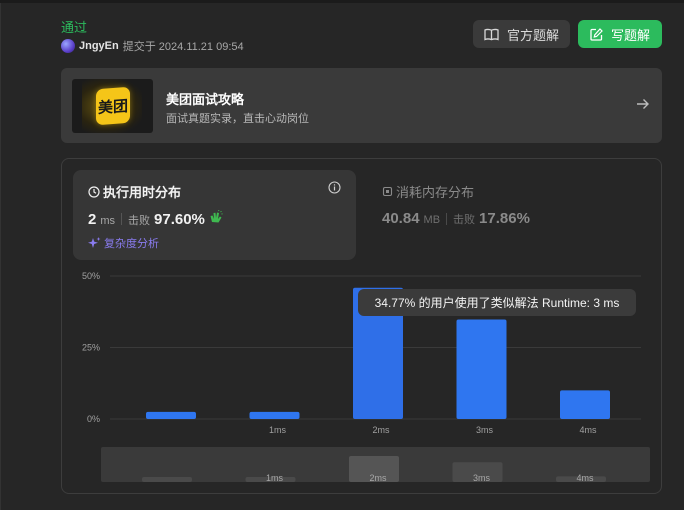 The image size is (684, 510). What do you see at coordinates (378, 478) in the screenshot?
I see `navigator-tick-label: 2ms` at bounding box center [378, 478].